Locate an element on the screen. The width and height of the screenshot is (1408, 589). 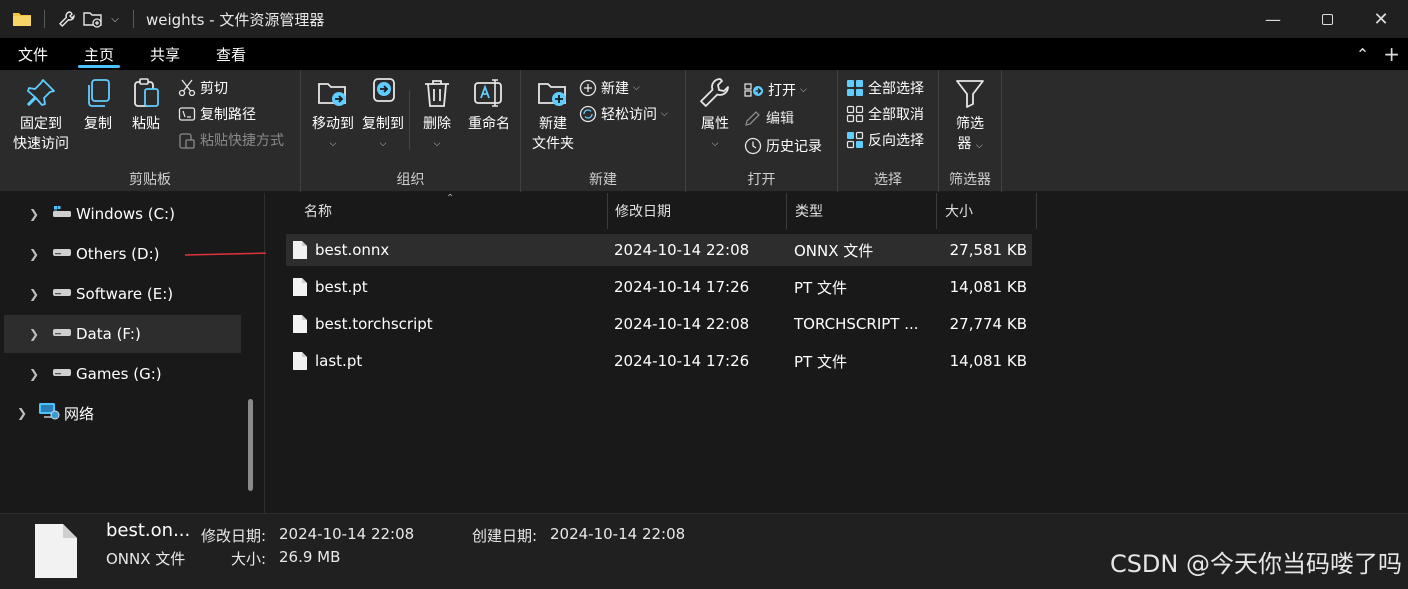
minimize-icon: — is located at coordinates (1273, 19).